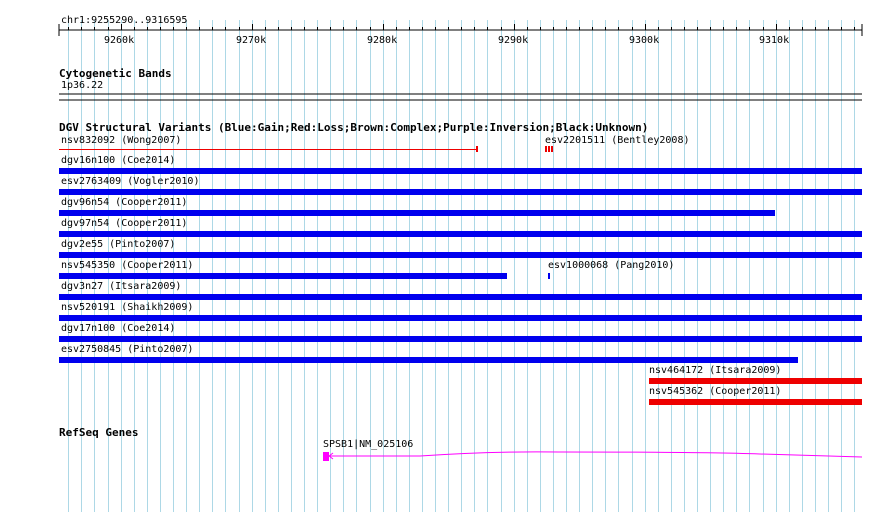 The image size is (890, 512). What do you see at coordinates (368, 445) in the screenshot?
I see `gene-label: SPSB1|NM_025106` at bounding box center [368, 445].